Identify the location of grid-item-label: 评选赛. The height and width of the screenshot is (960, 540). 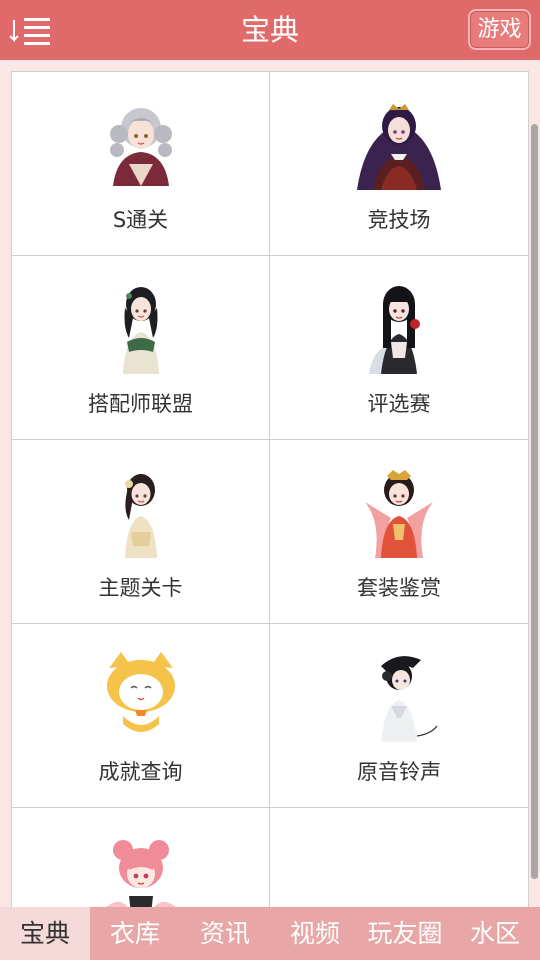
(399, 404).